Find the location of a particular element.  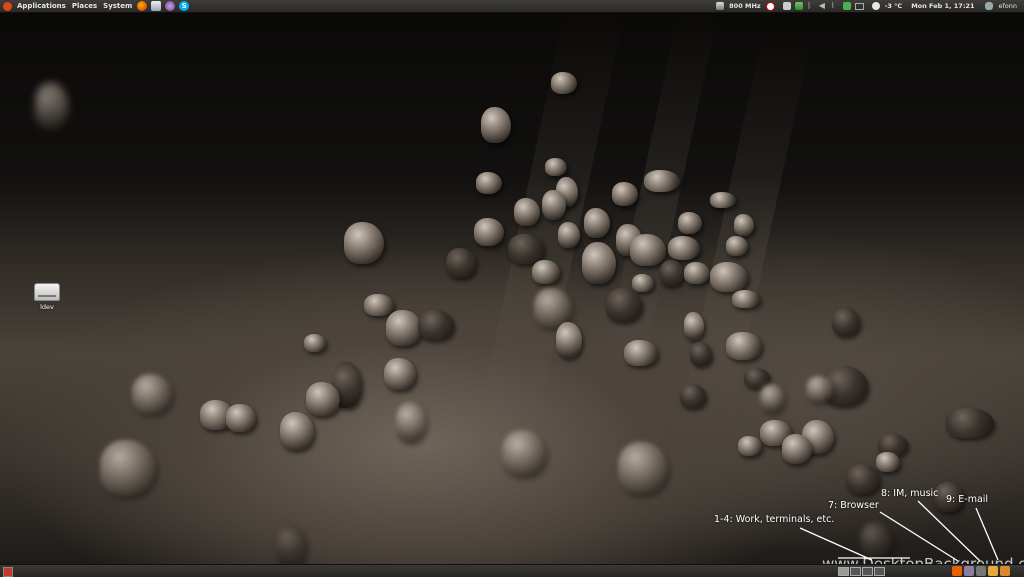

email-workspace-icon is located at coordinates (993, 571).